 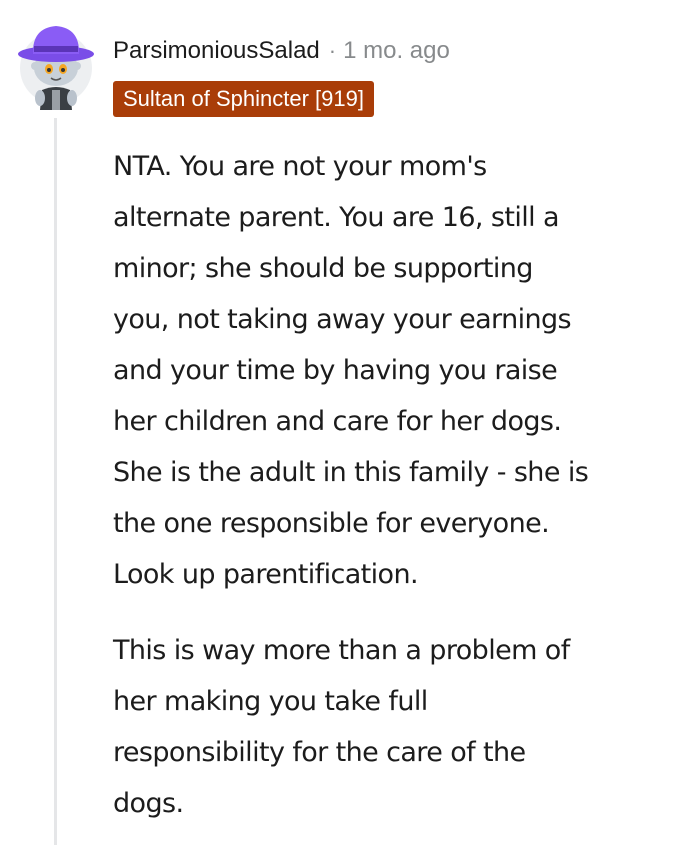 What do you see at coordinates (342, 319) in the screenshot?
I see `comment-line: you, not taking away your earnings` at bounding box center [342, 319].